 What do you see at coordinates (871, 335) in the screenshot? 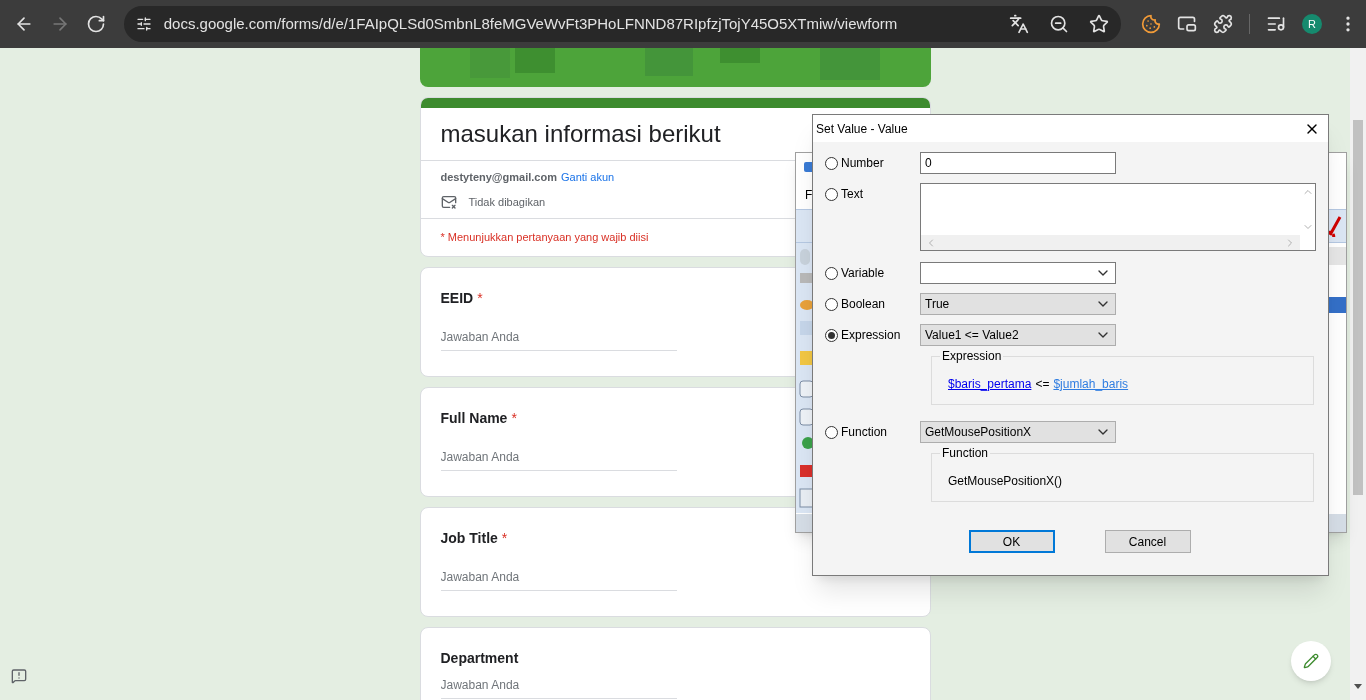
I see `option-label: Expression` at bounding box center [871, 335].